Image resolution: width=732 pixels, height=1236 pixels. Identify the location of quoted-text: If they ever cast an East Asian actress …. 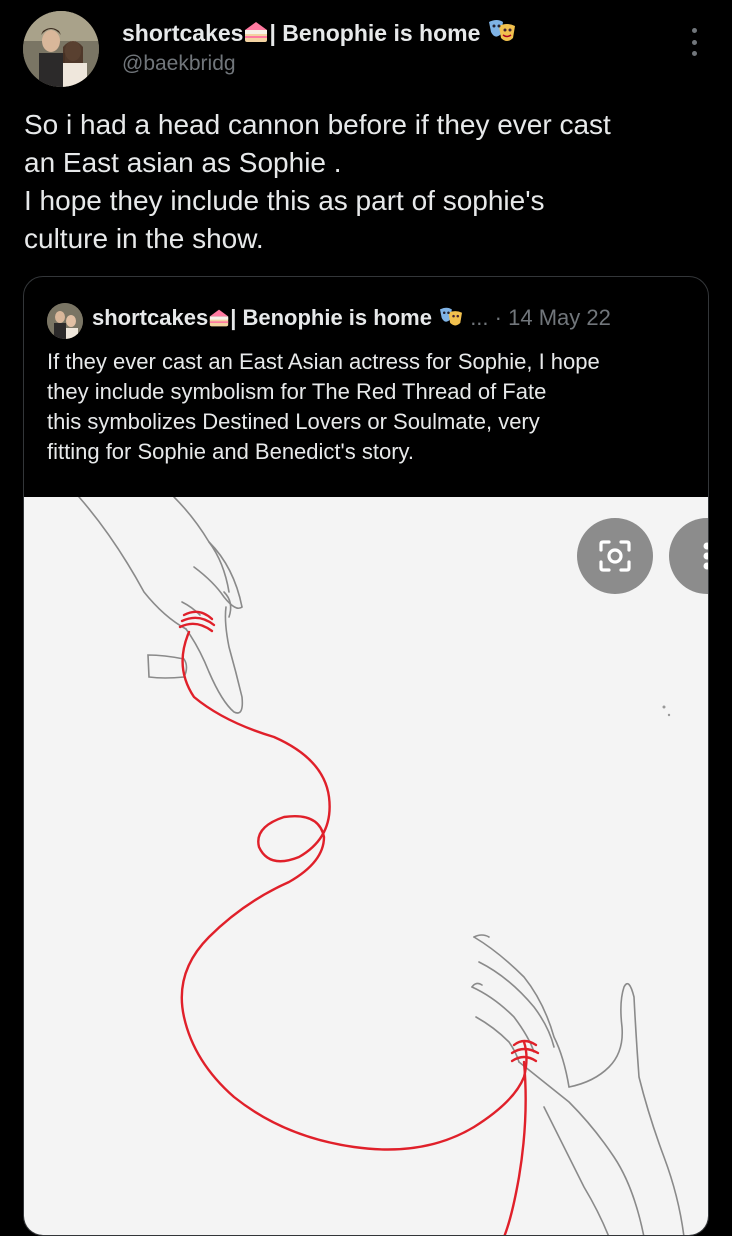
(372, 407).